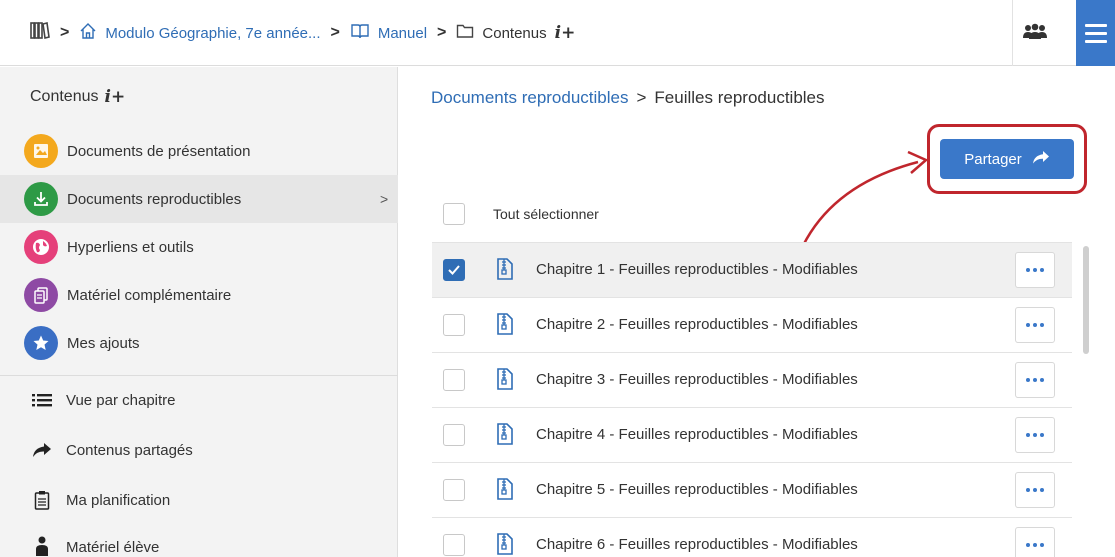 This screenshot has height=557, width=1115. I want to click on image-icon, so click(41, 151).